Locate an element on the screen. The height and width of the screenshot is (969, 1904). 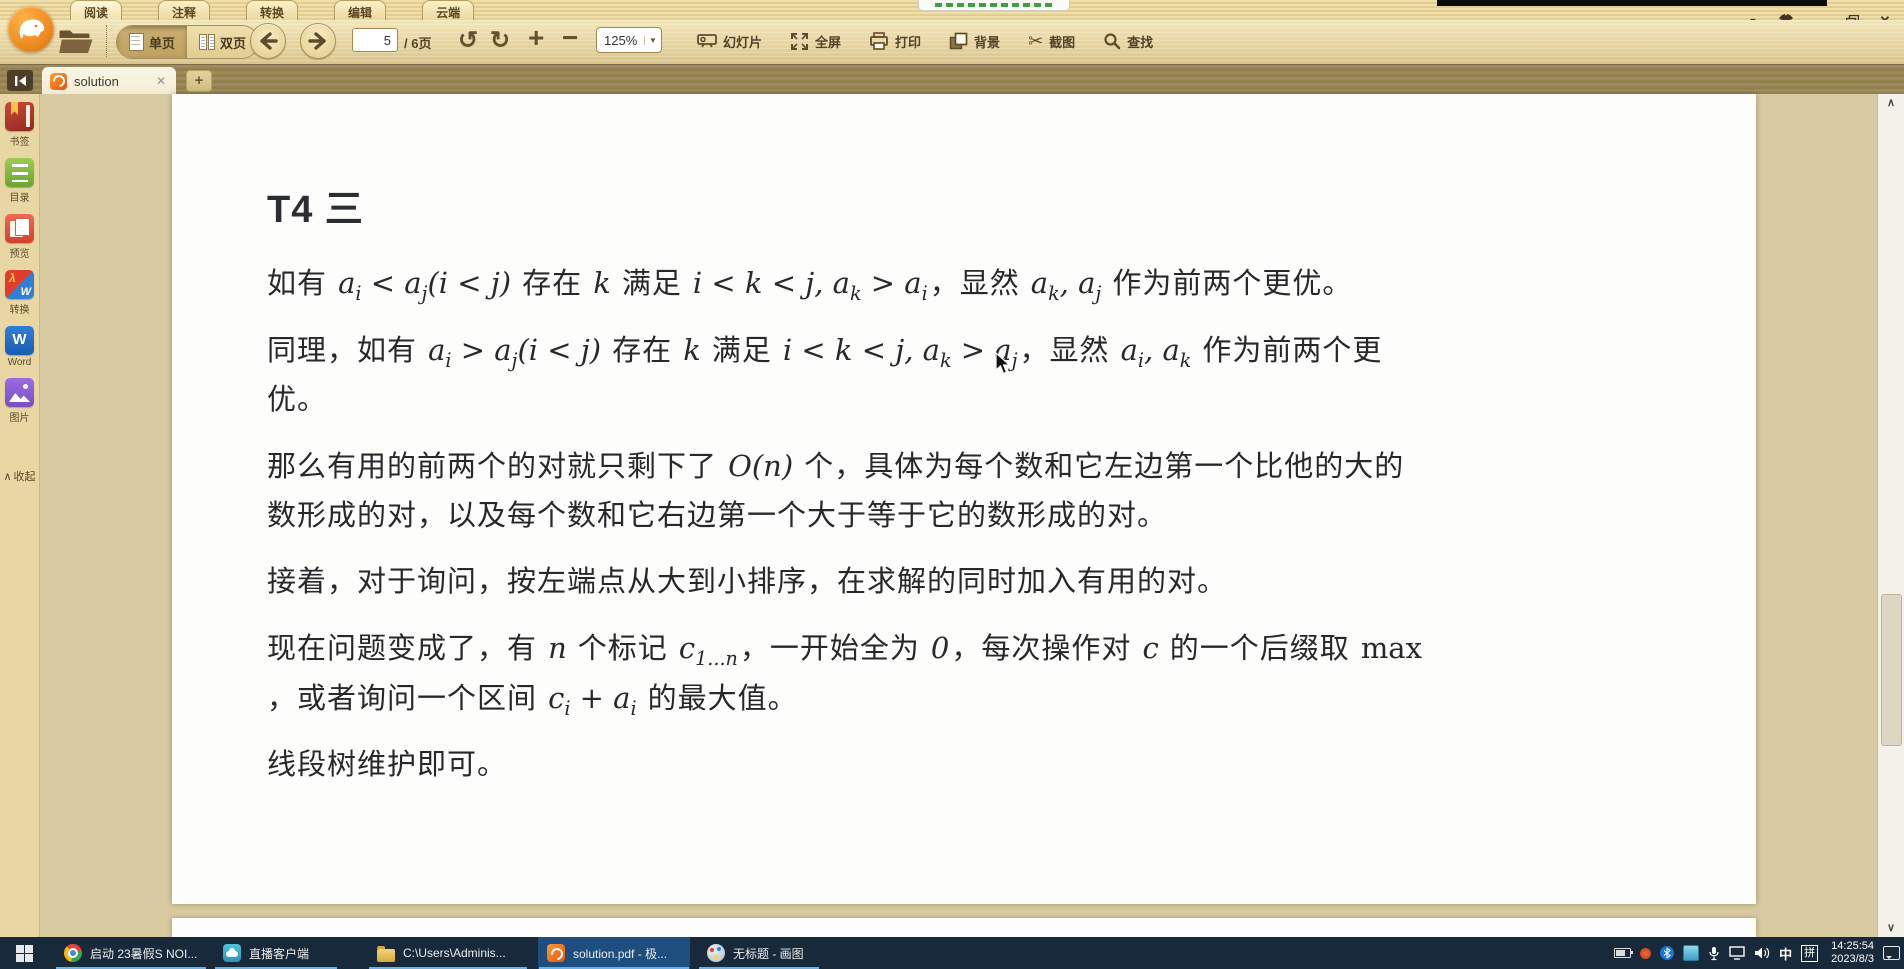
ime-pinyin-indicator: 拼 is located at coordinates (1810, 953).